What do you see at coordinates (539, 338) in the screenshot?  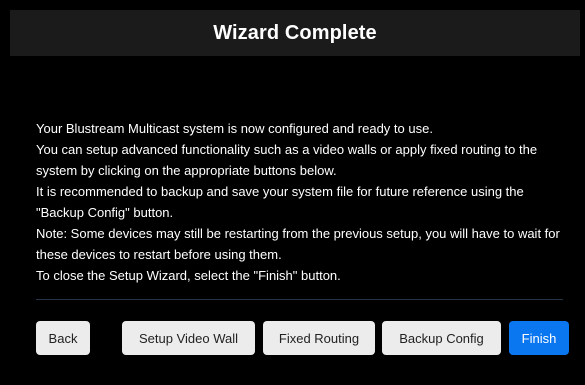 I see `finish-button: Finish` at bounding box center [539, 338].